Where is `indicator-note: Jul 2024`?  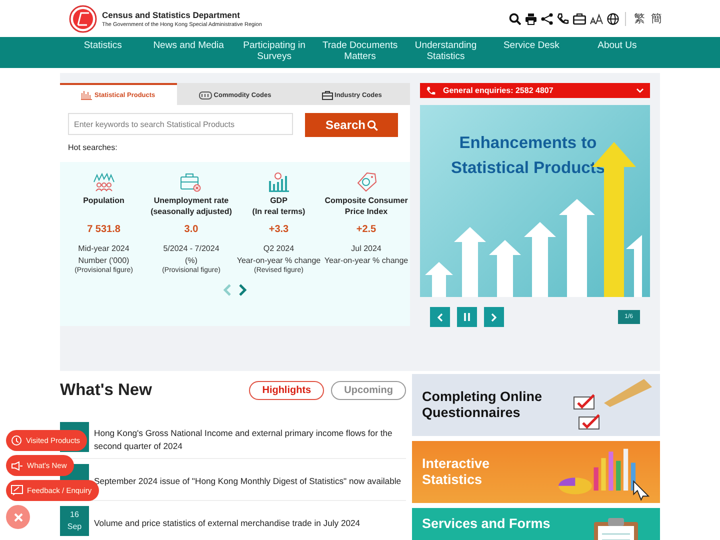
indicator-note: Jul 2024 is located at coordinates (366, 249).